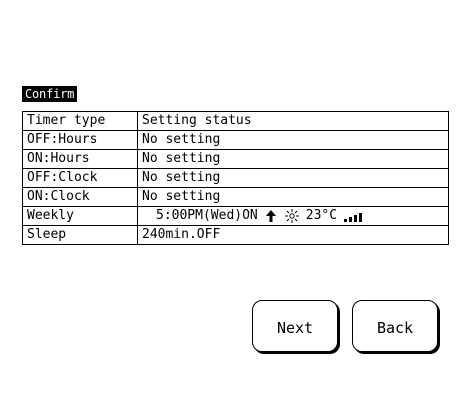  Describe the element at coordinates (80, 235) in the screenshot. I see `timer-type-cell: Sleep` at that location.